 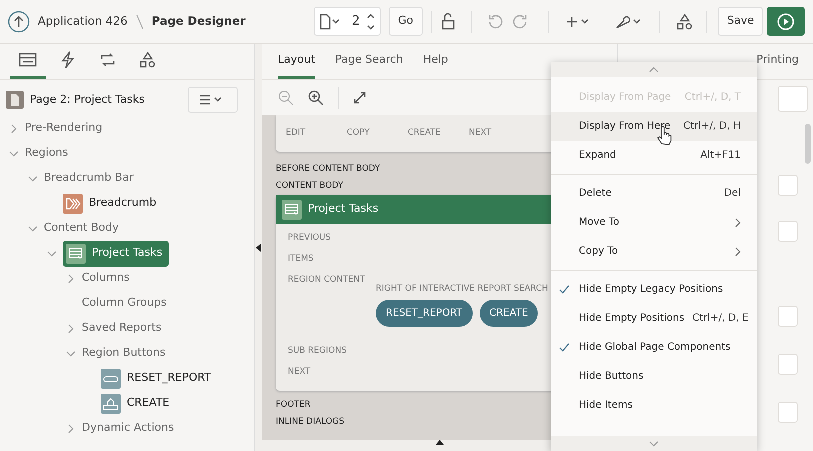 I want to click on menu-item: Hide Global Page Components, so click(x=654, y=347).